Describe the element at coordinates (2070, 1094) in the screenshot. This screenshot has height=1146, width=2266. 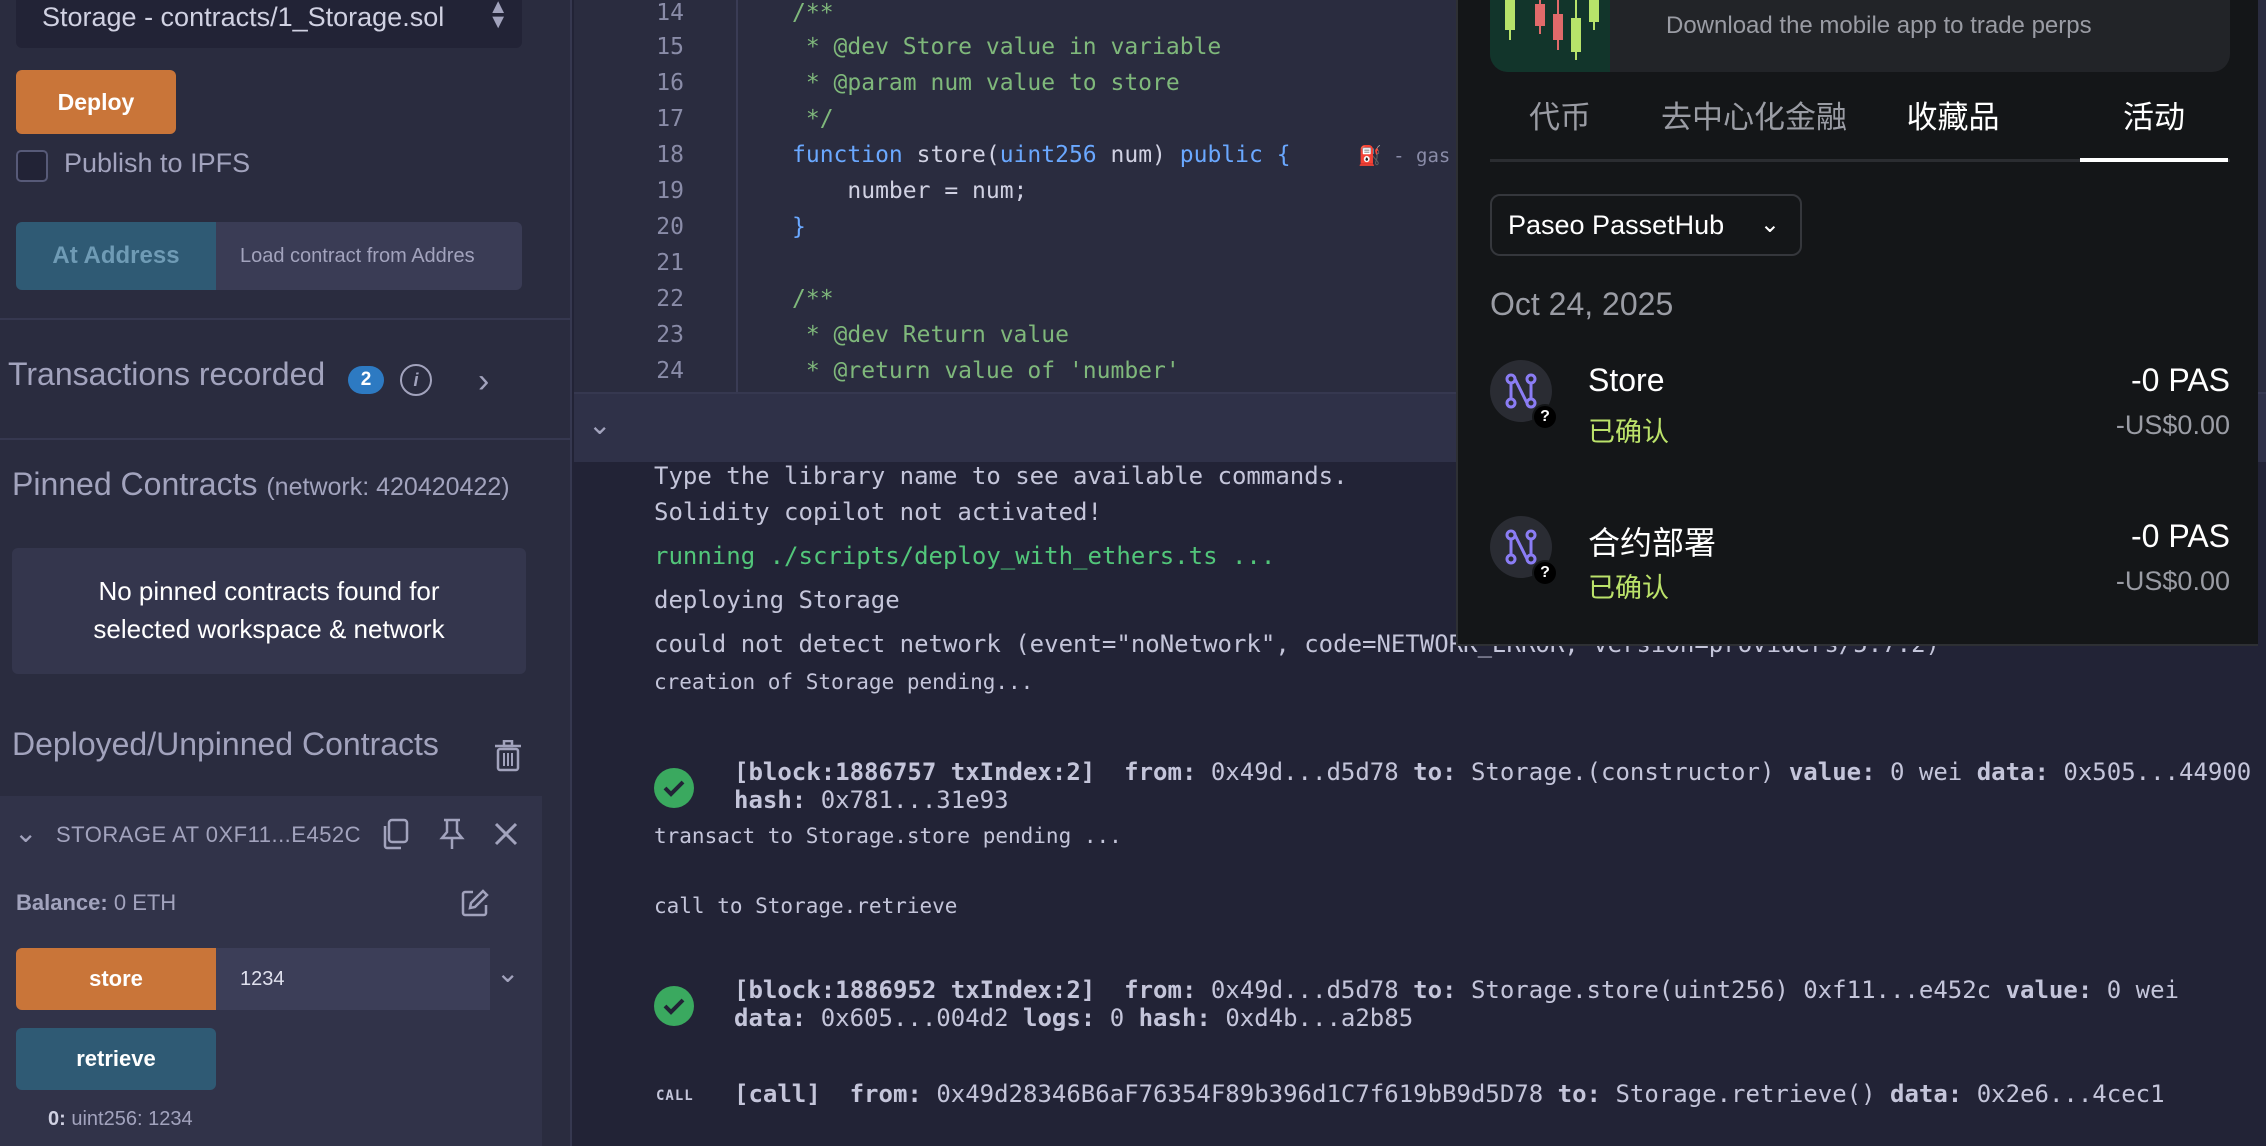
I see `tx-value: 0x2e6...4cec1` at that location.